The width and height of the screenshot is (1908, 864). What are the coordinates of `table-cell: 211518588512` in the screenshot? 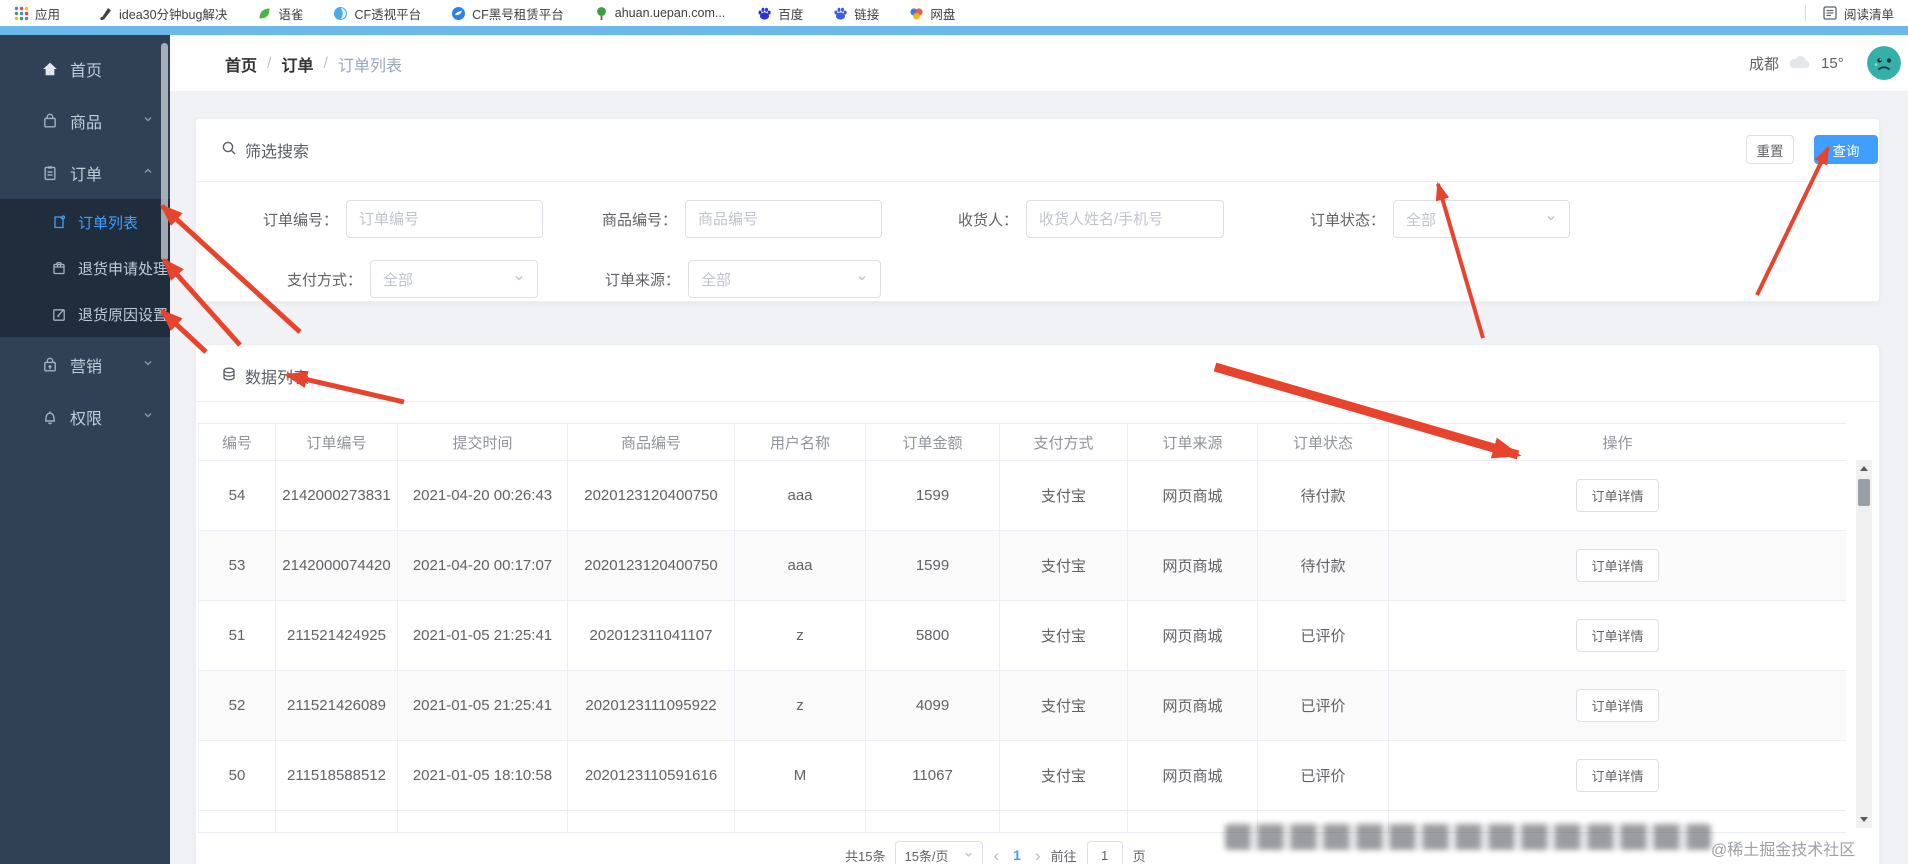 It's located at (336, 775).